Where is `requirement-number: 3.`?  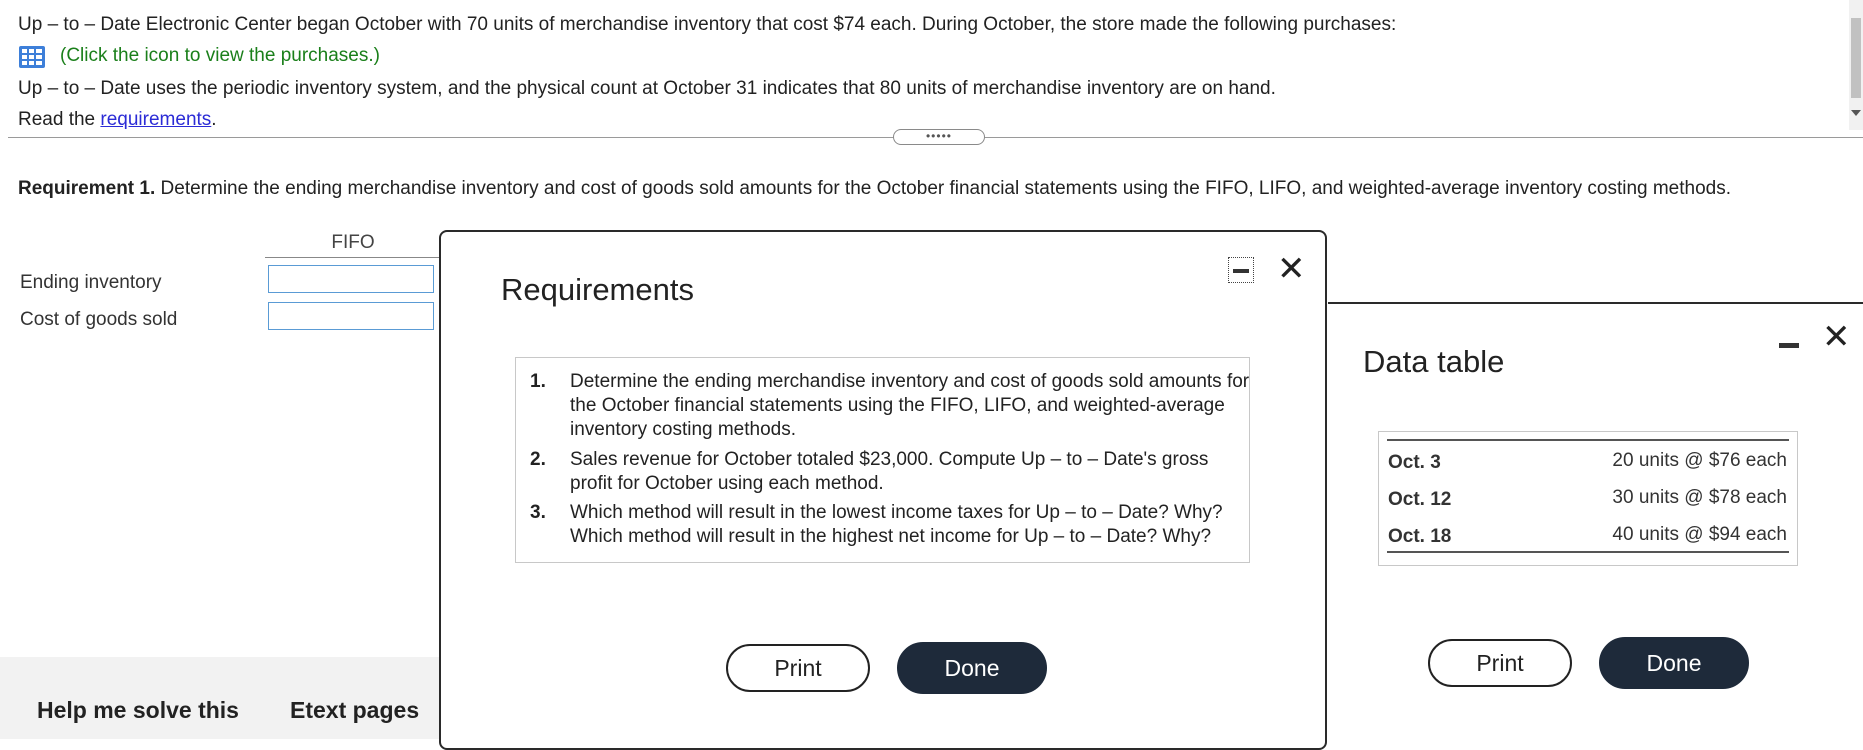
requirement-number: 3. is located at coordinates (538, 512).